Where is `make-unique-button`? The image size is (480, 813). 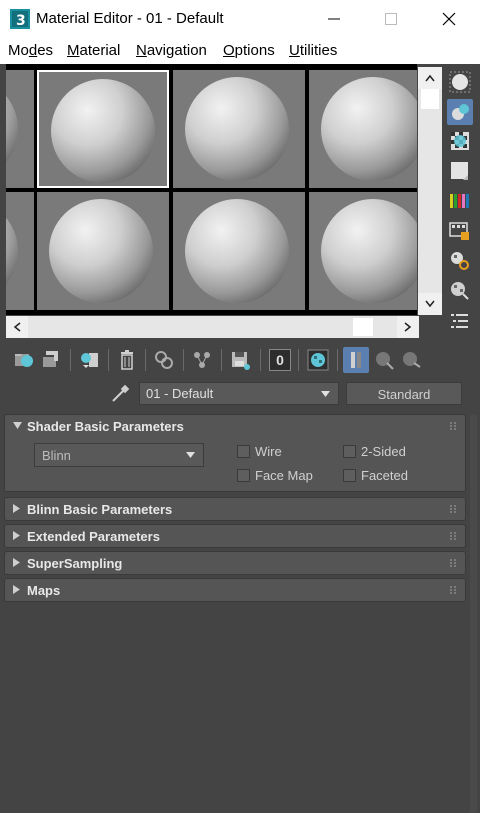
make-unique-button is located at coordinates (164, 360).